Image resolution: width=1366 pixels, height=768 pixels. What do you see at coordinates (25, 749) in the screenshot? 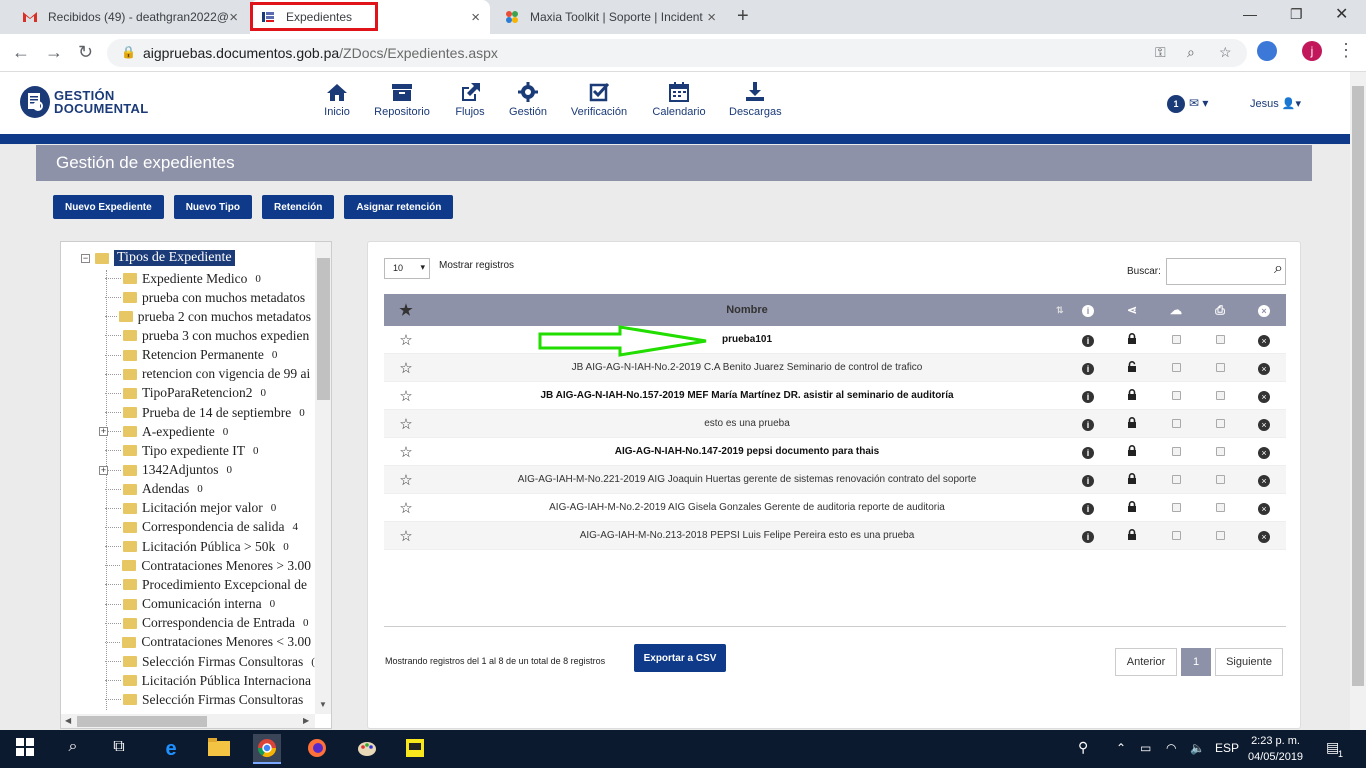
I see `windows-start-icon` at bounding box center [25, 749].